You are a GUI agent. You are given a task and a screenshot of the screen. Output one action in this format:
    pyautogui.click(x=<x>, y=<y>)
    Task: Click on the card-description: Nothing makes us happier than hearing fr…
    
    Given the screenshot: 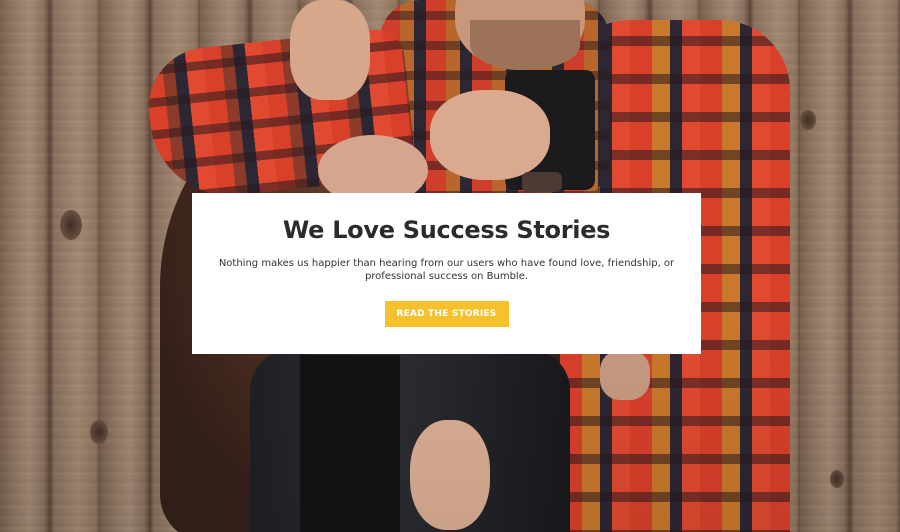 What is the action you would take?
    pyautogui.click(x=446, y=270)
    